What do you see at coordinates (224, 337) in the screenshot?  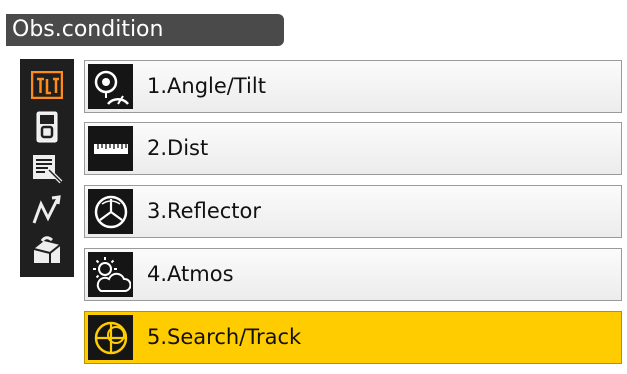 I see `menu-item-label: 5.Search/Track` at bounding box center [224, 337].